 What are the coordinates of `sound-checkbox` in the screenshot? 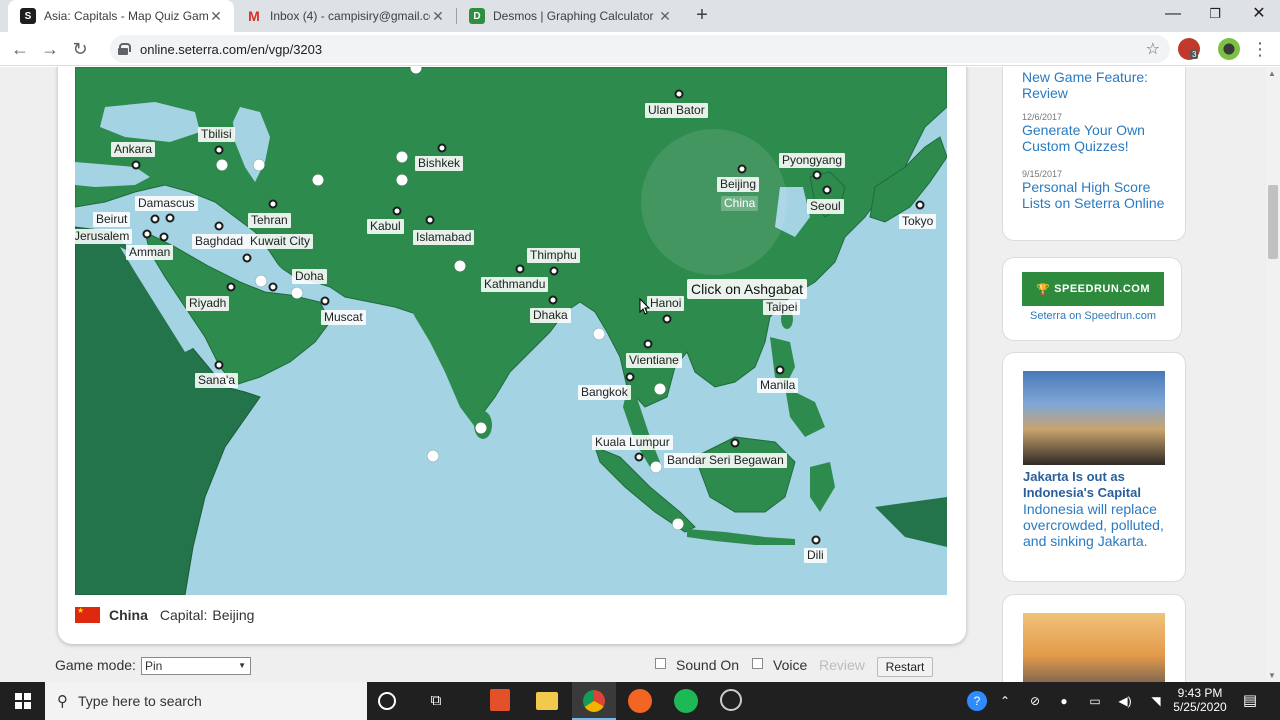 It's located at (660, 663).